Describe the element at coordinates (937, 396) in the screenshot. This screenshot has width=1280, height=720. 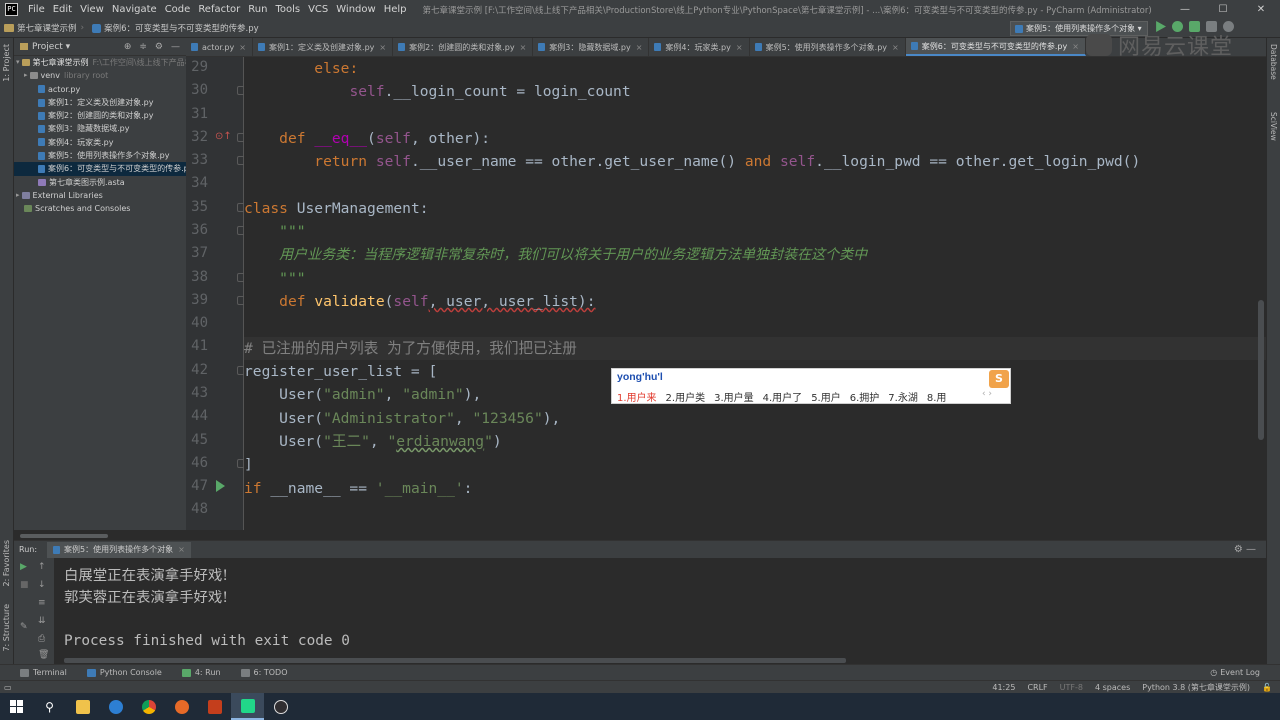
I see `ime-candidate: 8.用` at that location.